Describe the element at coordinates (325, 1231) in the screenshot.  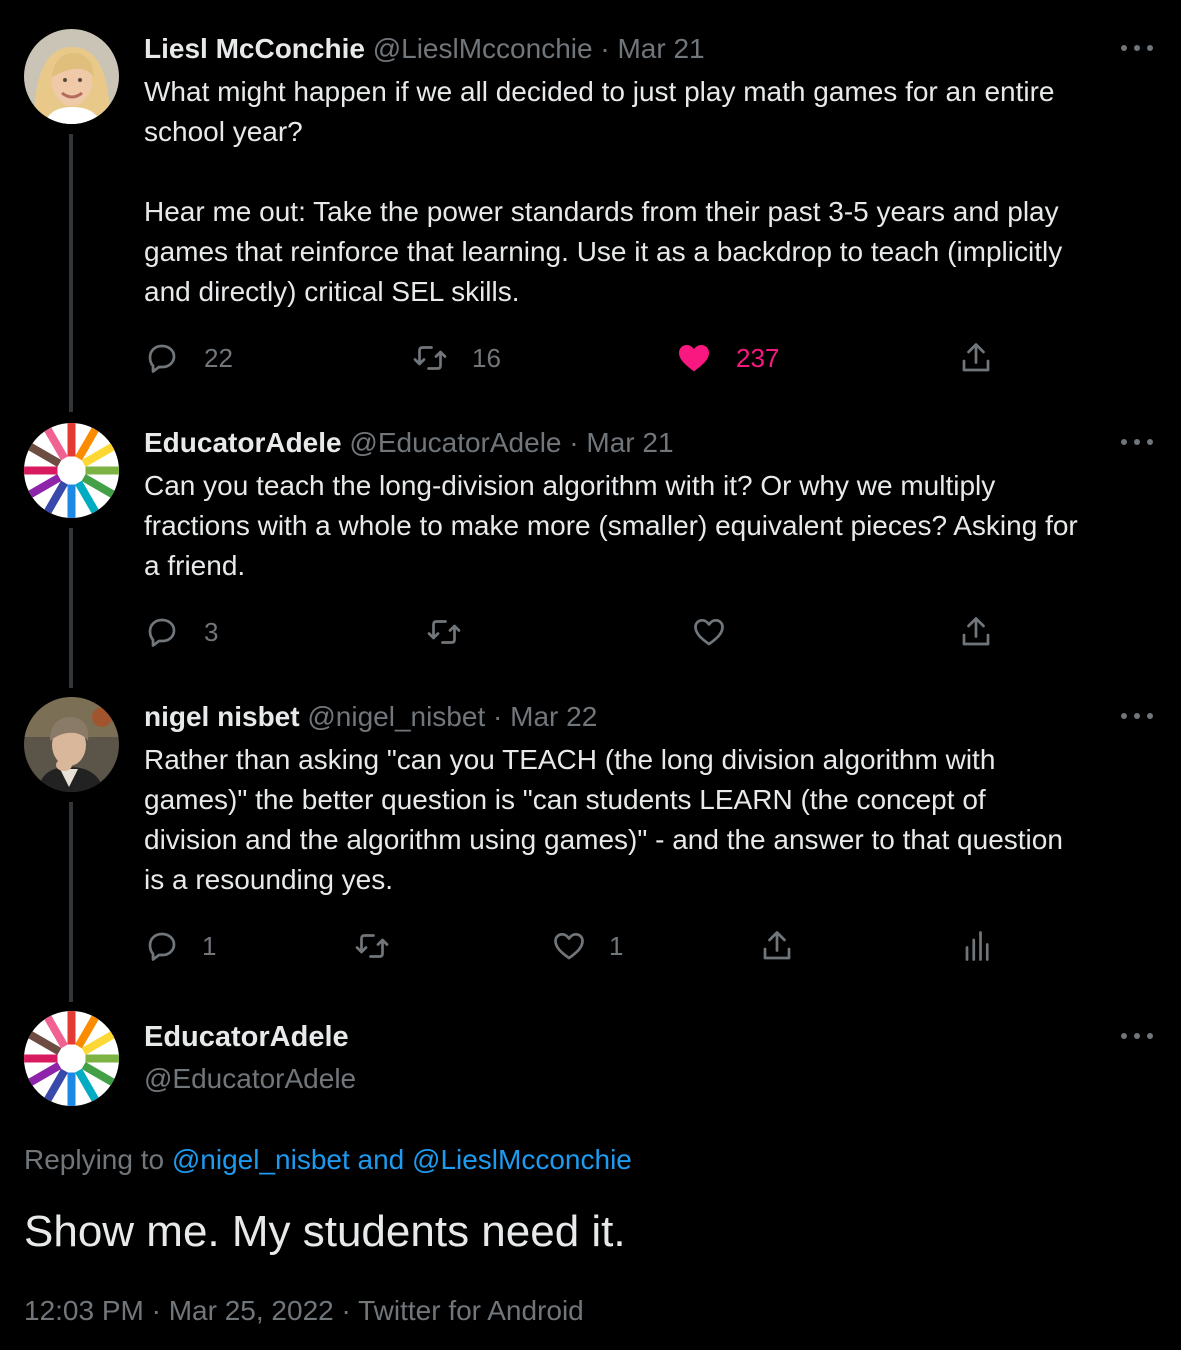
I see `tweet-text: Show me. My students need it.` at that location.